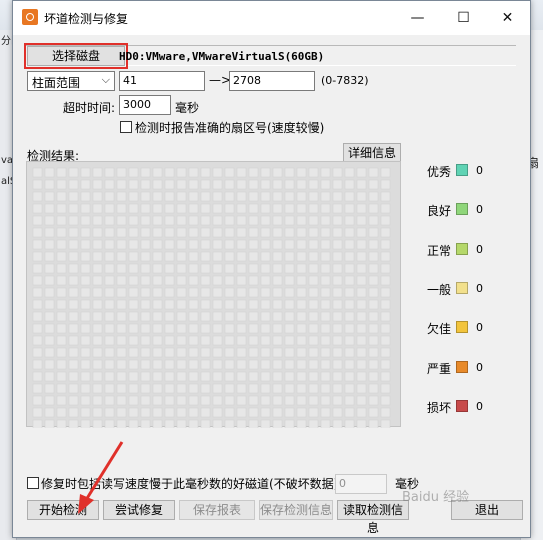  Describe the element at coordinates (126, 127) in the screenshot. I see `report-sector-checkbox` at that location.